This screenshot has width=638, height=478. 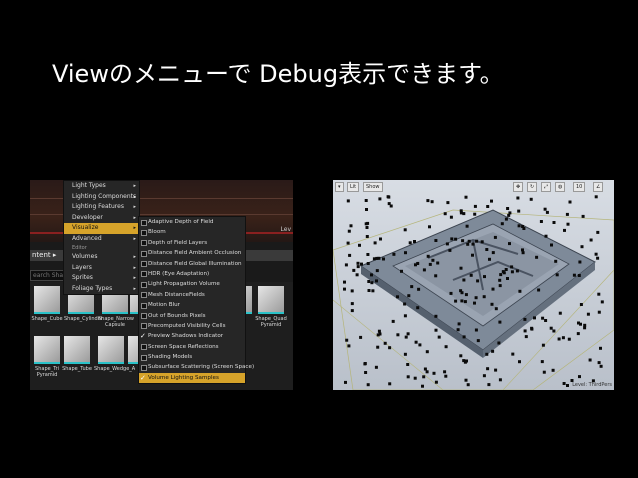 What do you see at coordinates (192, 305) in the screenshot?
I see `visualize-menu-item: Motion Blur` at bounding box center [192, 305].